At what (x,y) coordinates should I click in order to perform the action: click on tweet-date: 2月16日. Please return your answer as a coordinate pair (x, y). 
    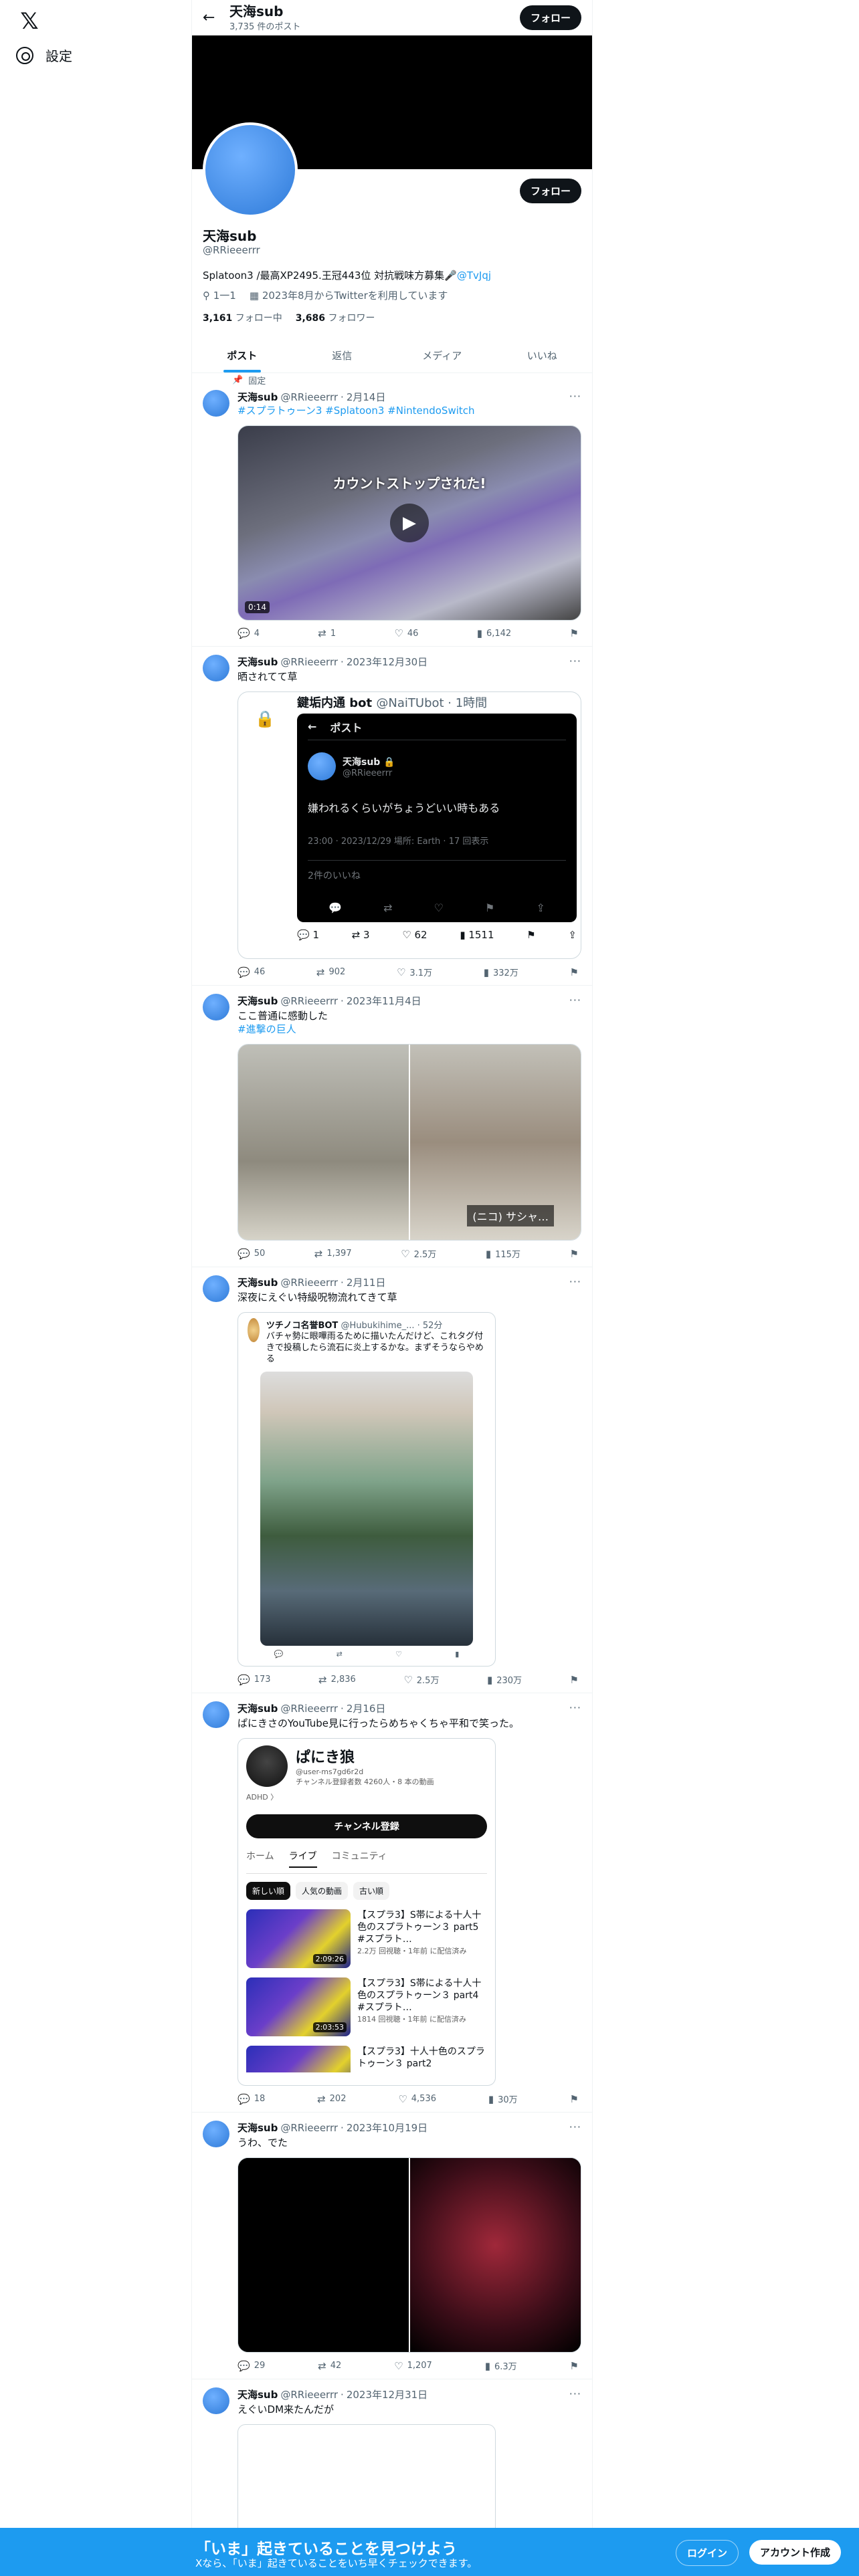
    Looking at the image, I should click on (367, 1708).